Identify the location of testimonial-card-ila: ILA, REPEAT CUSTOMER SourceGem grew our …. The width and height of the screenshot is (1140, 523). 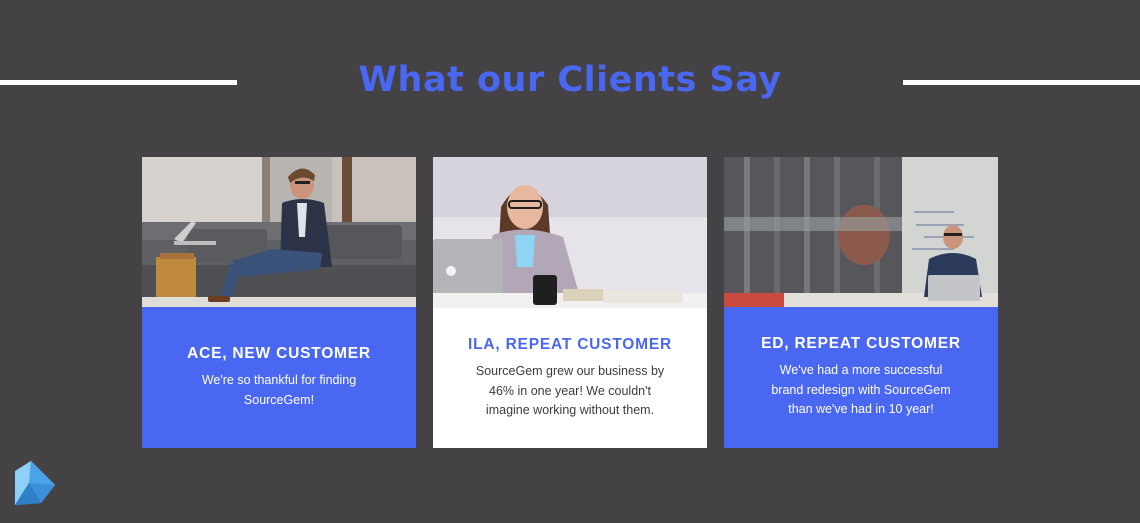
(570, 302).